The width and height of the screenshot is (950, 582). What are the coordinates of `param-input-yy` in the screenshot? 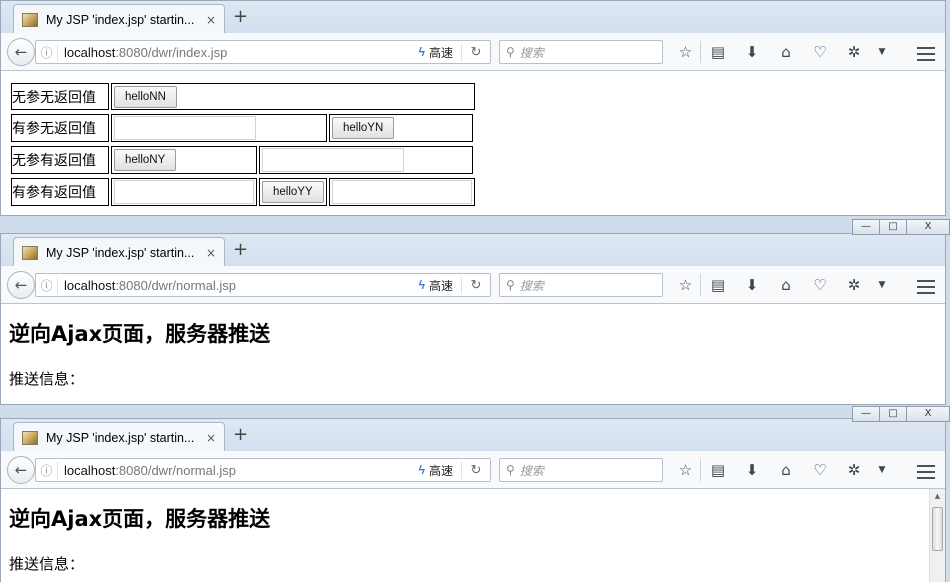 It's located at (184, 192).